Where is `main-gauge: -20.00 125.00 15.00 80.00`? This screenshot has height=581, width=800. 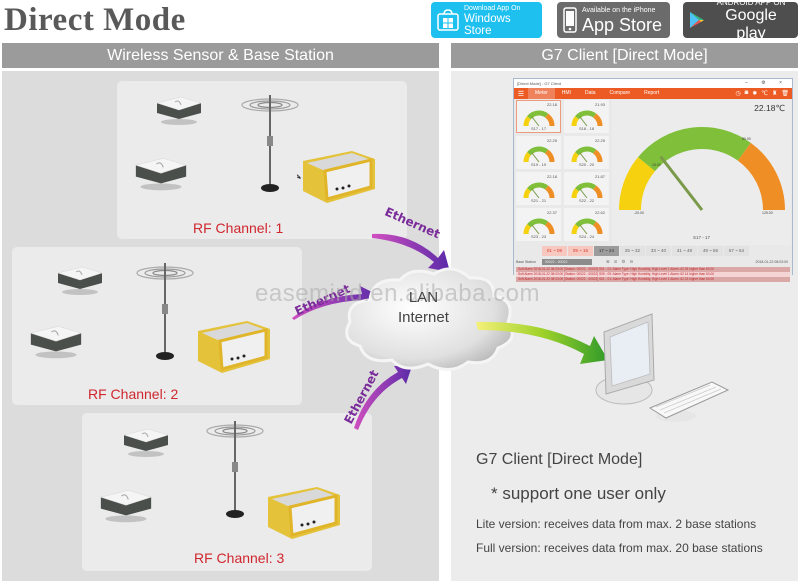
main-gauge: -20.00 125.00 15.00 80.00 is located at coordinates (702, 171).